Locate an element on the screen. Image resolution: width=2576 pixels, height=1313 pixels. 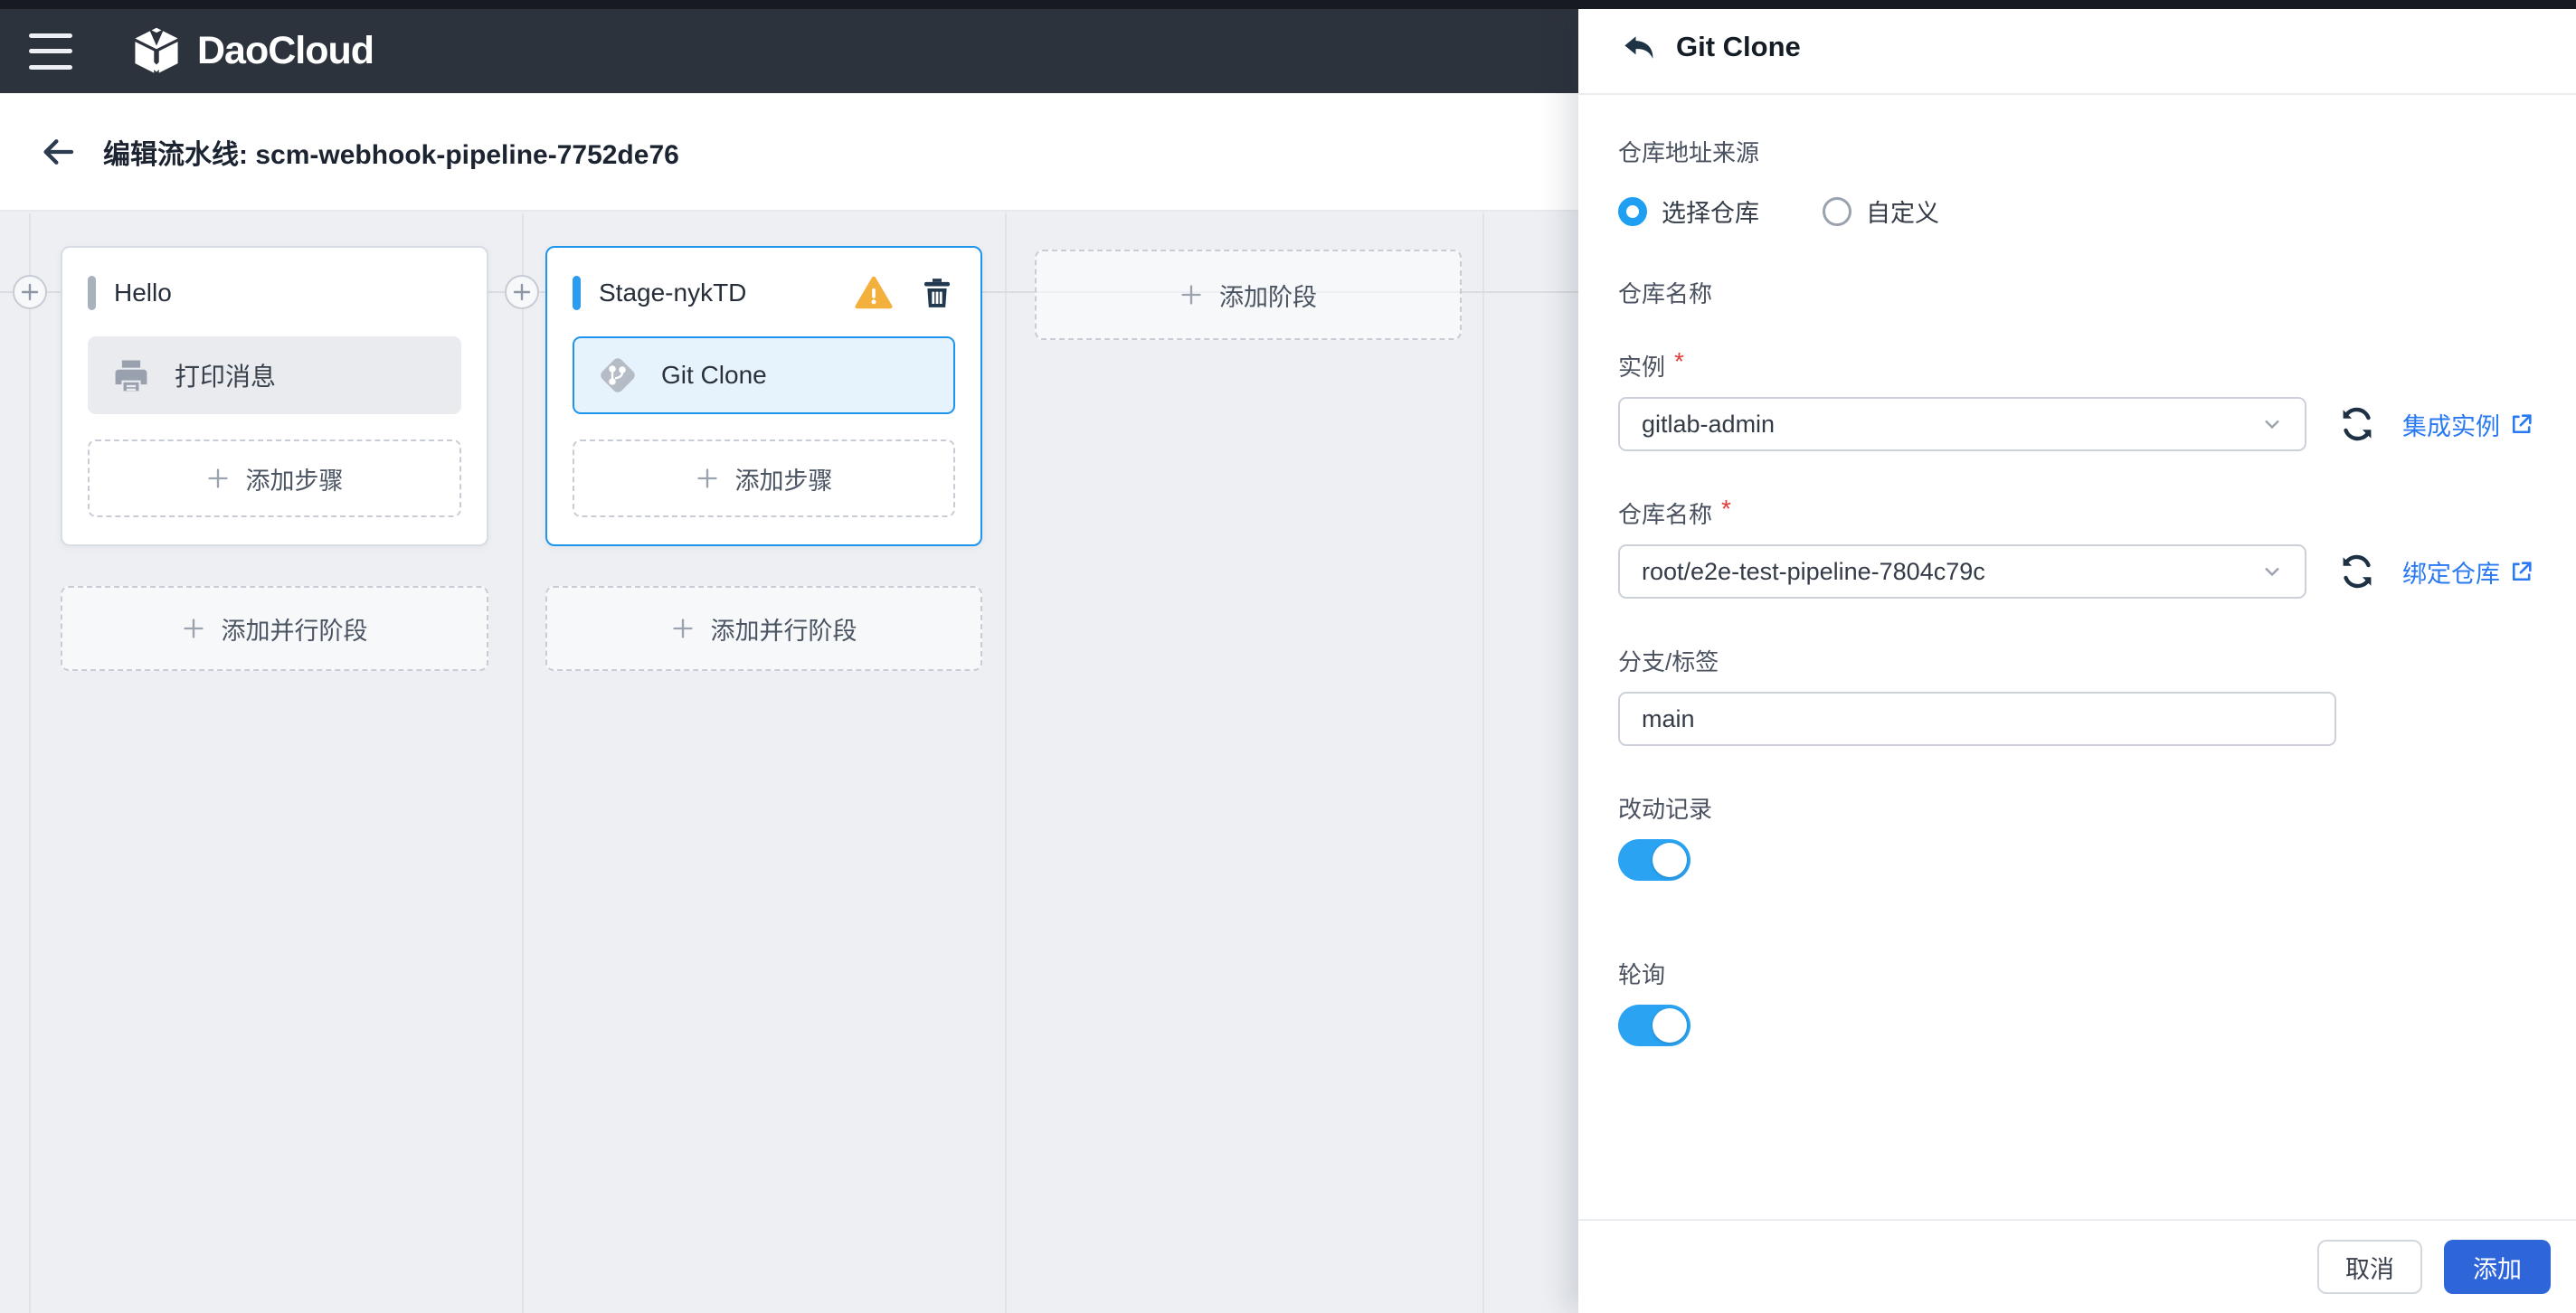
page-title: 编辑流水线: scm-webhook-pipeline-7752de76 is located at coordinates (391, 154).